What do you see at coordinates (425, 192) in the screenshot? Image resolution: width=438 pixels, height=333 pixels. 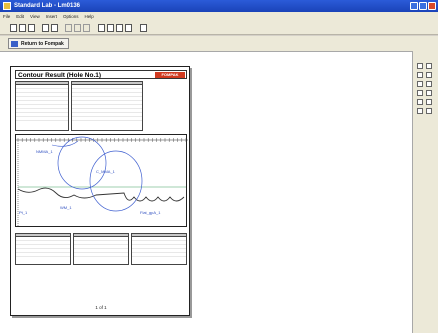 I see `right-tool-panel` at bounding box center [425, 192].